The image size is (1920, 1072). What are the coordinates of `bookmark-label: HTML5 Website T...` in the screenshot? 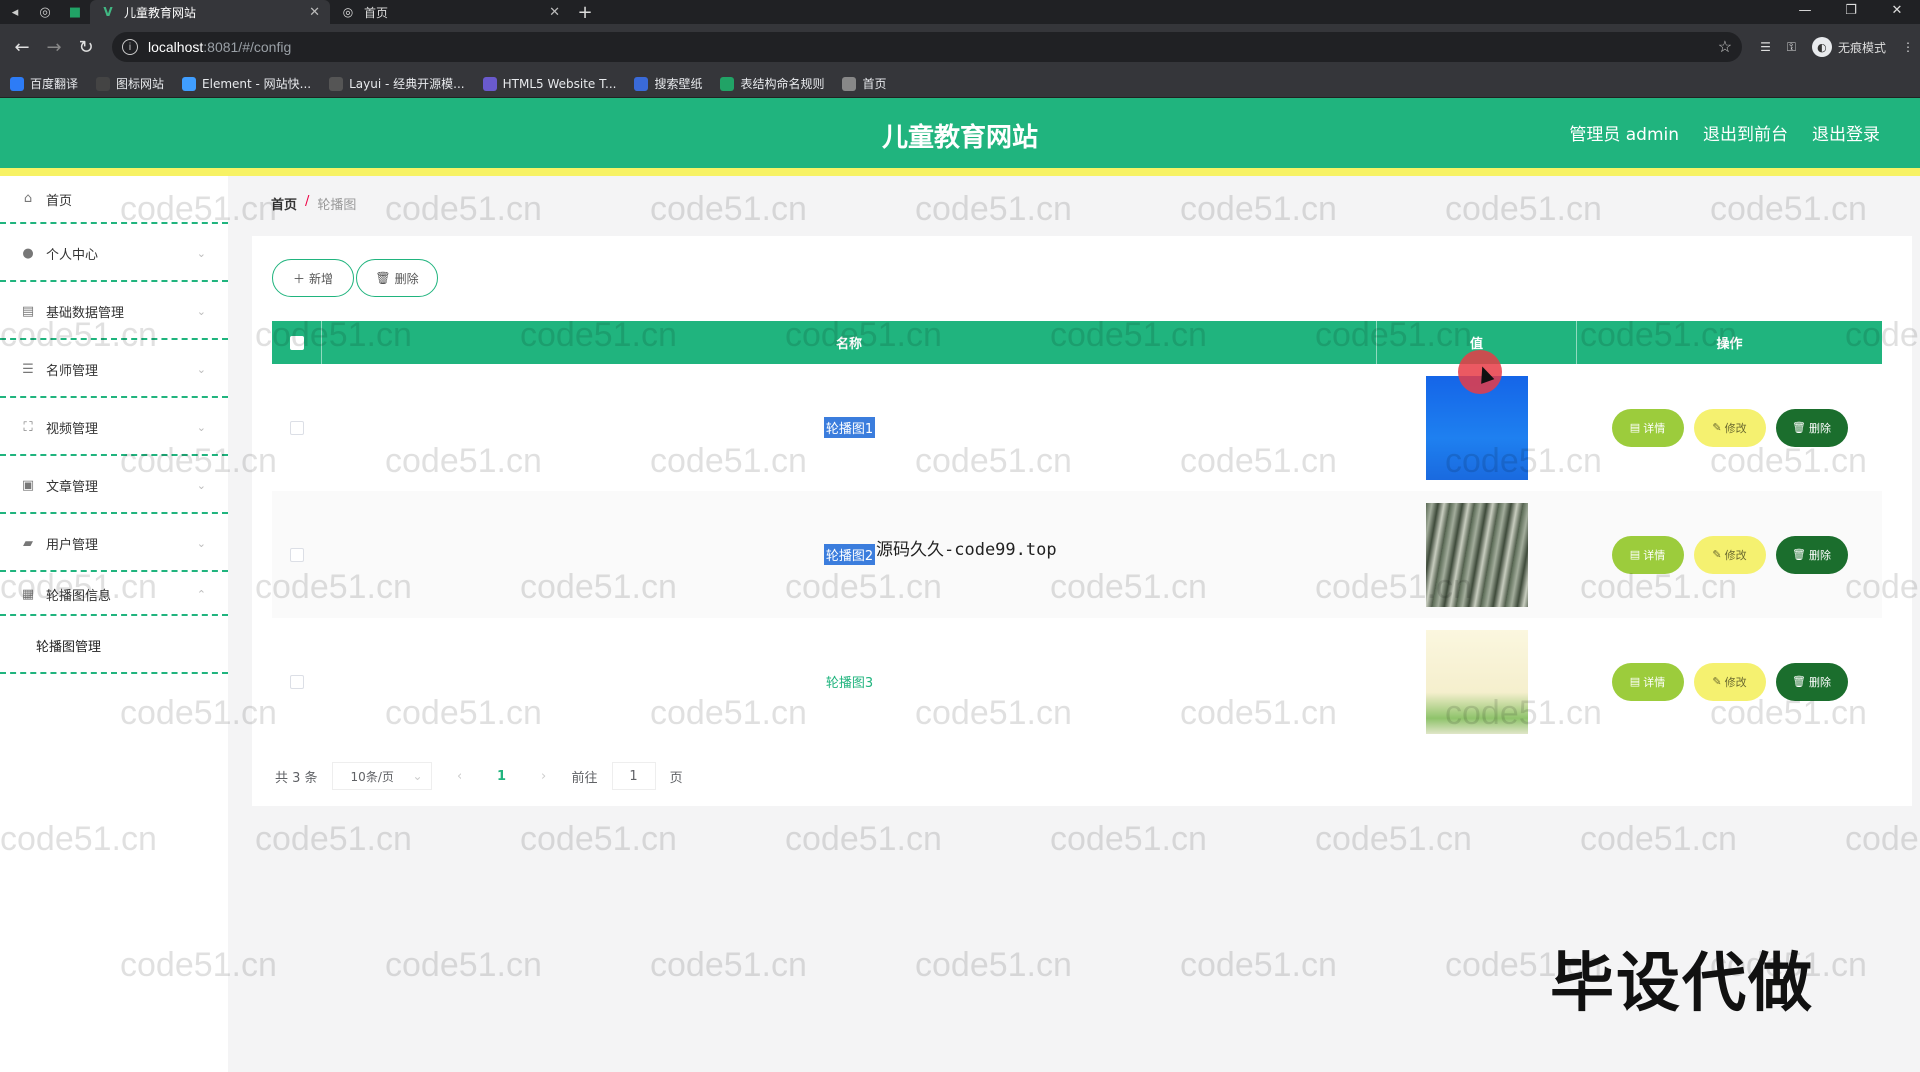 It's located at (559, 83).